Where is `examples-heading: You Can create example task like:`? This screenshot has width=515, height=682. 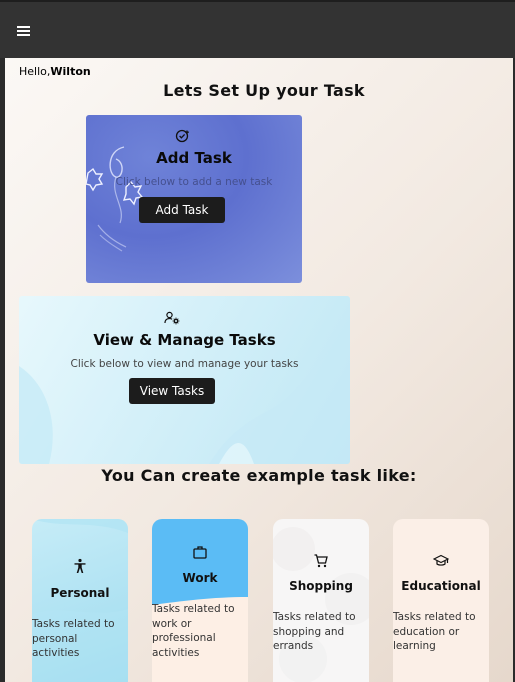 examples-heading: You Can create example task like: is located at coordinates (259, 475).